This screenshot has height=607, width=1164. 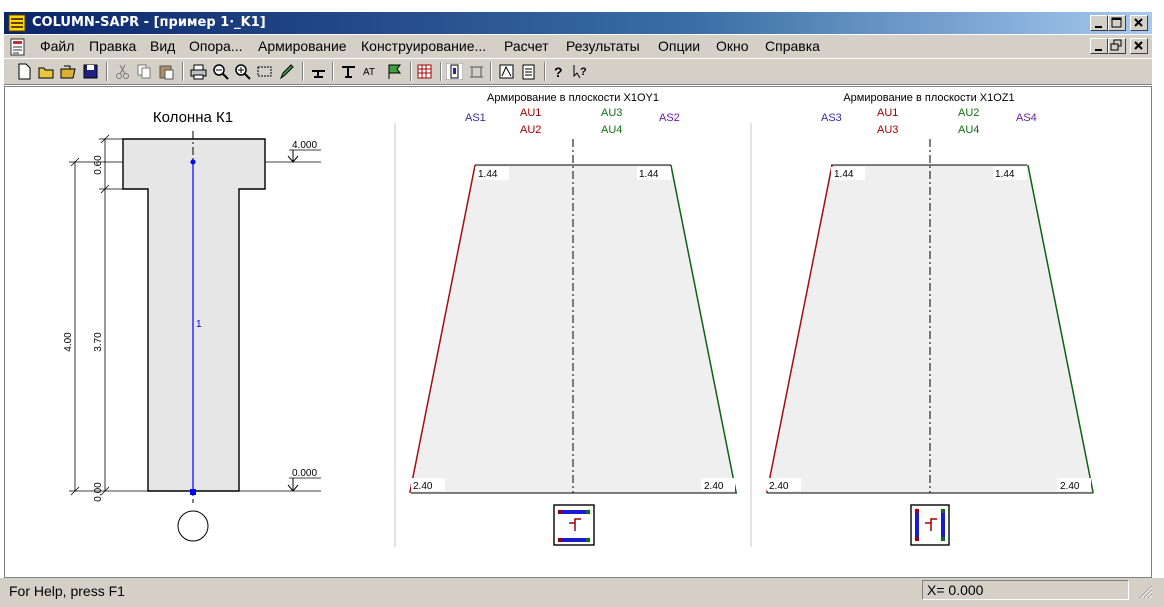 What do you see at coordinates (582, 592) in the screenshot?
I see `status-bar: For Help, press F1 X= 0.000` at bounding box center [582, 592].